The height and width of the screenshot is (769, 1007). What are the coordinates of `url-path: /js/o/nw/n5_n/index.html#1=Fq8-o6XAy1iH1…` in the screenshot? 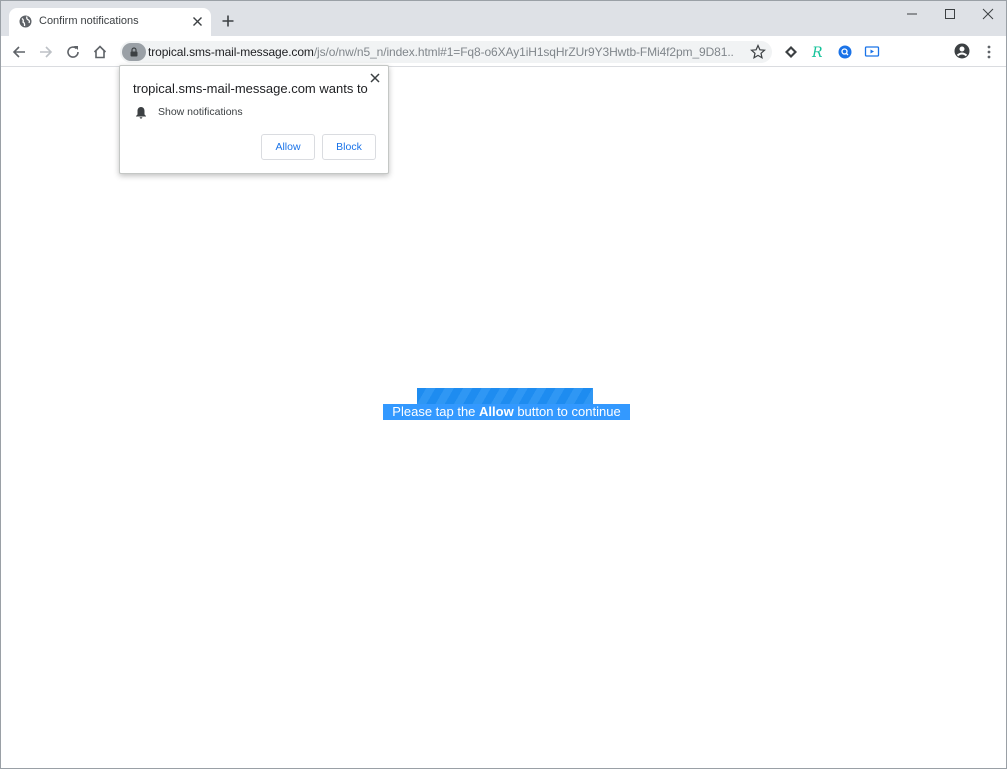 It's located at (523, 52).